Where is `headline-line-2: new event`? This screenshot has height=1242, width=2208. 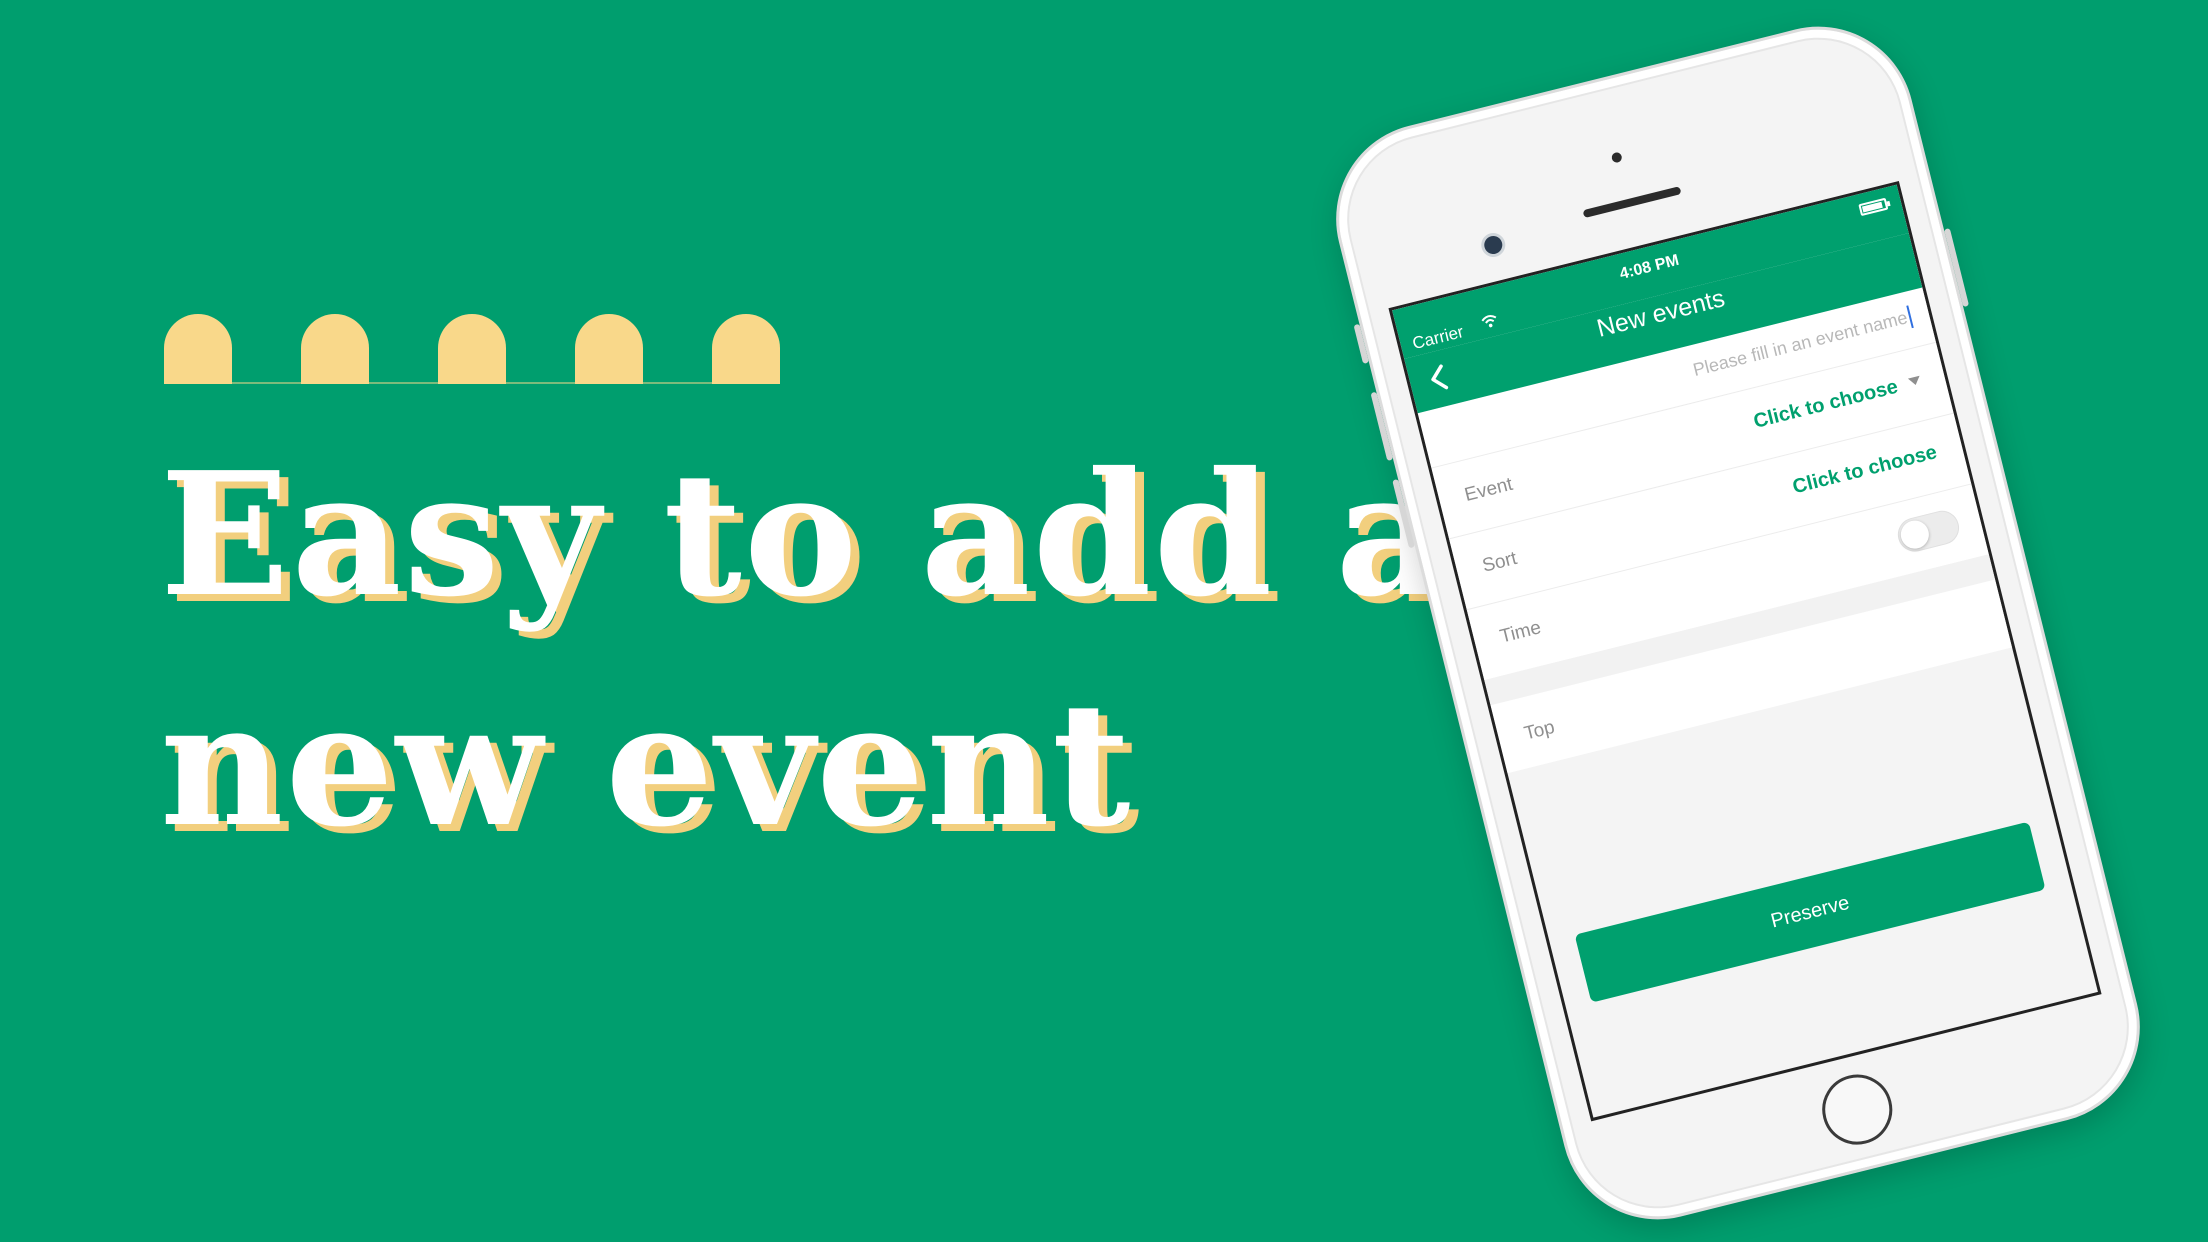 headline-line-2: new event is located at coordinates (646, 765).